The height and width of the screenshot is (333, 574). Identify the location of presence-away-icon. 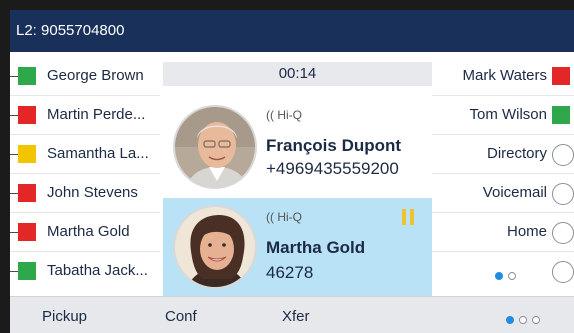
(27, 154).